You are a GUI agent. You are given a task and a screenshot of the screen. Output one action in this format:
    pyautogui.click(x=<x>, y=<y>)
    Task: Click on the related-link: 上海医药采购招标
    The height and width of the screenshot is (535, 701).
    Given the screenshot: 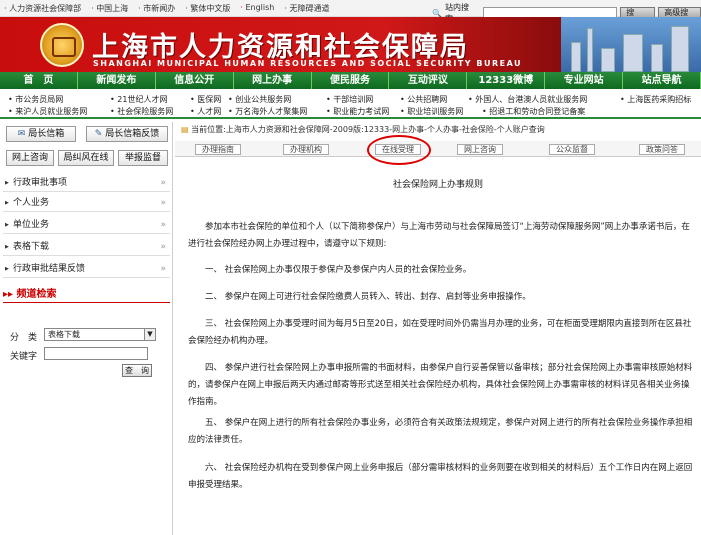 What is the action you would take?
    pyautogui.click(x=655, y=99)
    